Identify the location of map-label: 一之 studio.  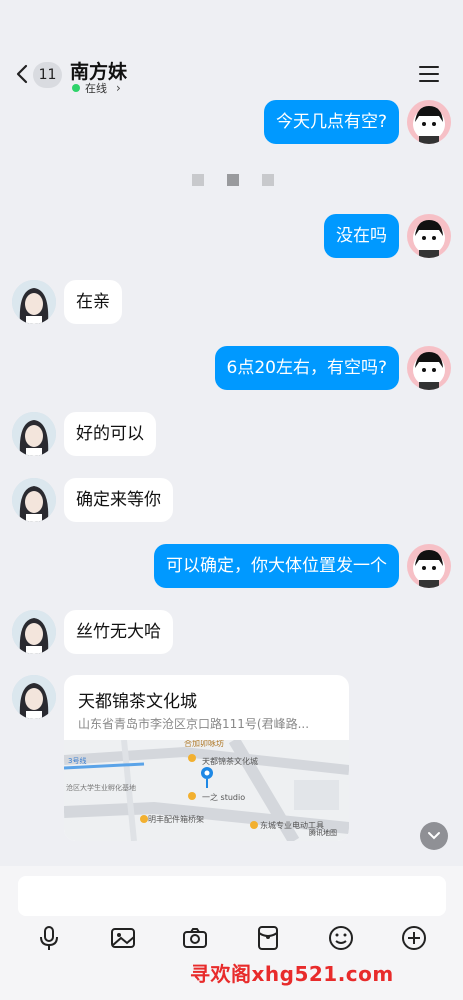
(223, 797).